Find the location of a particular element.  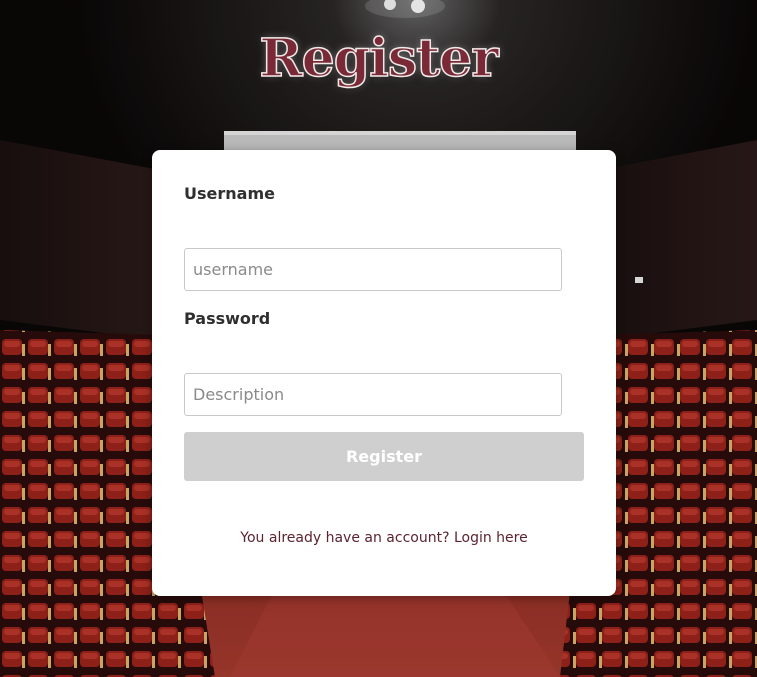

password-label: Password is located at coordinates (227, 318).